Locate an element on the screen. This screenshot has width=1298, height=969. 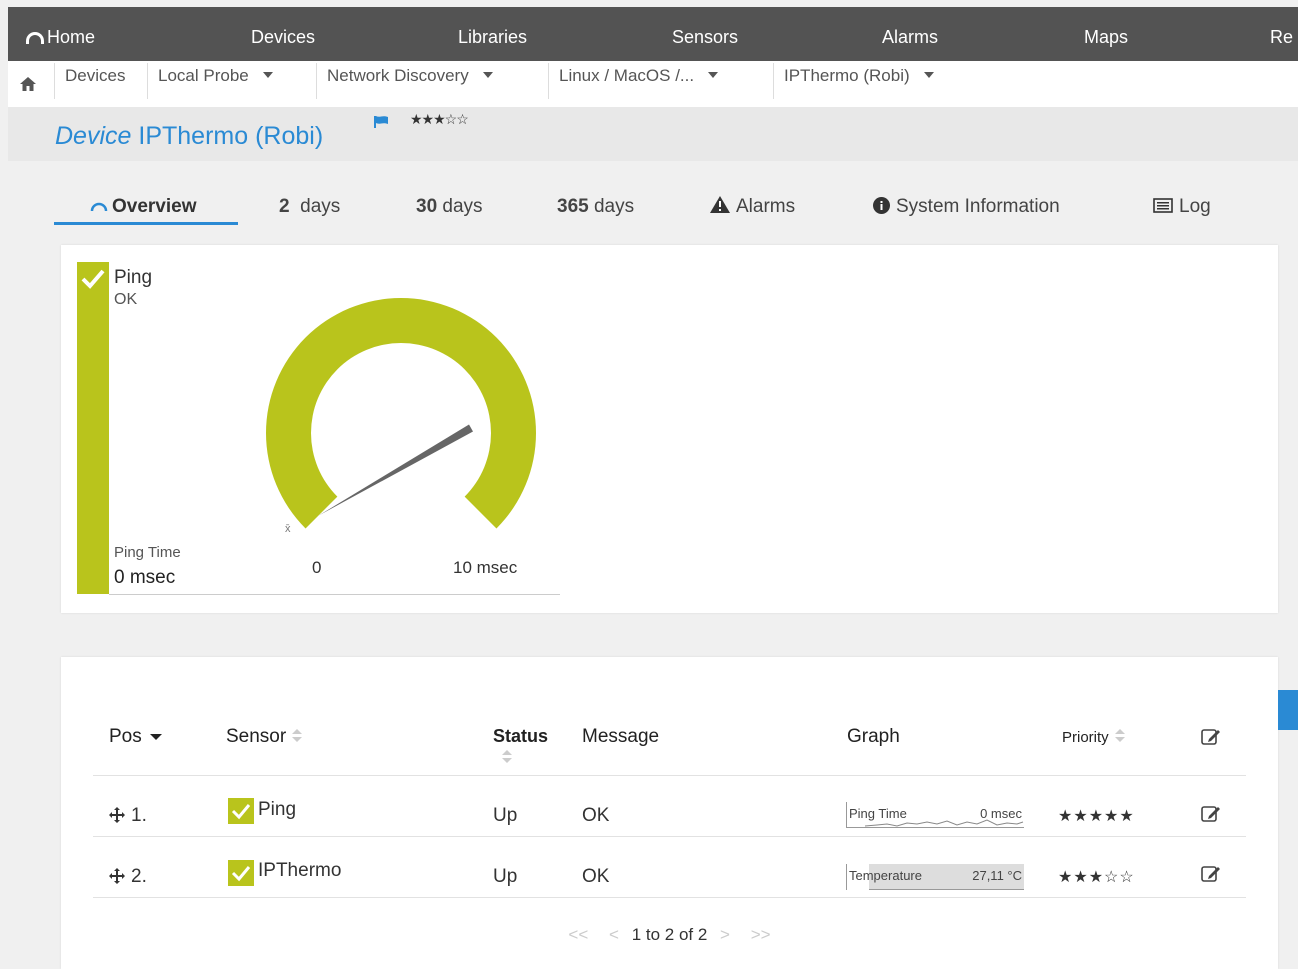
pagination: << < 1 to 2 of 2 > >> is located at coordinates (669, 935).